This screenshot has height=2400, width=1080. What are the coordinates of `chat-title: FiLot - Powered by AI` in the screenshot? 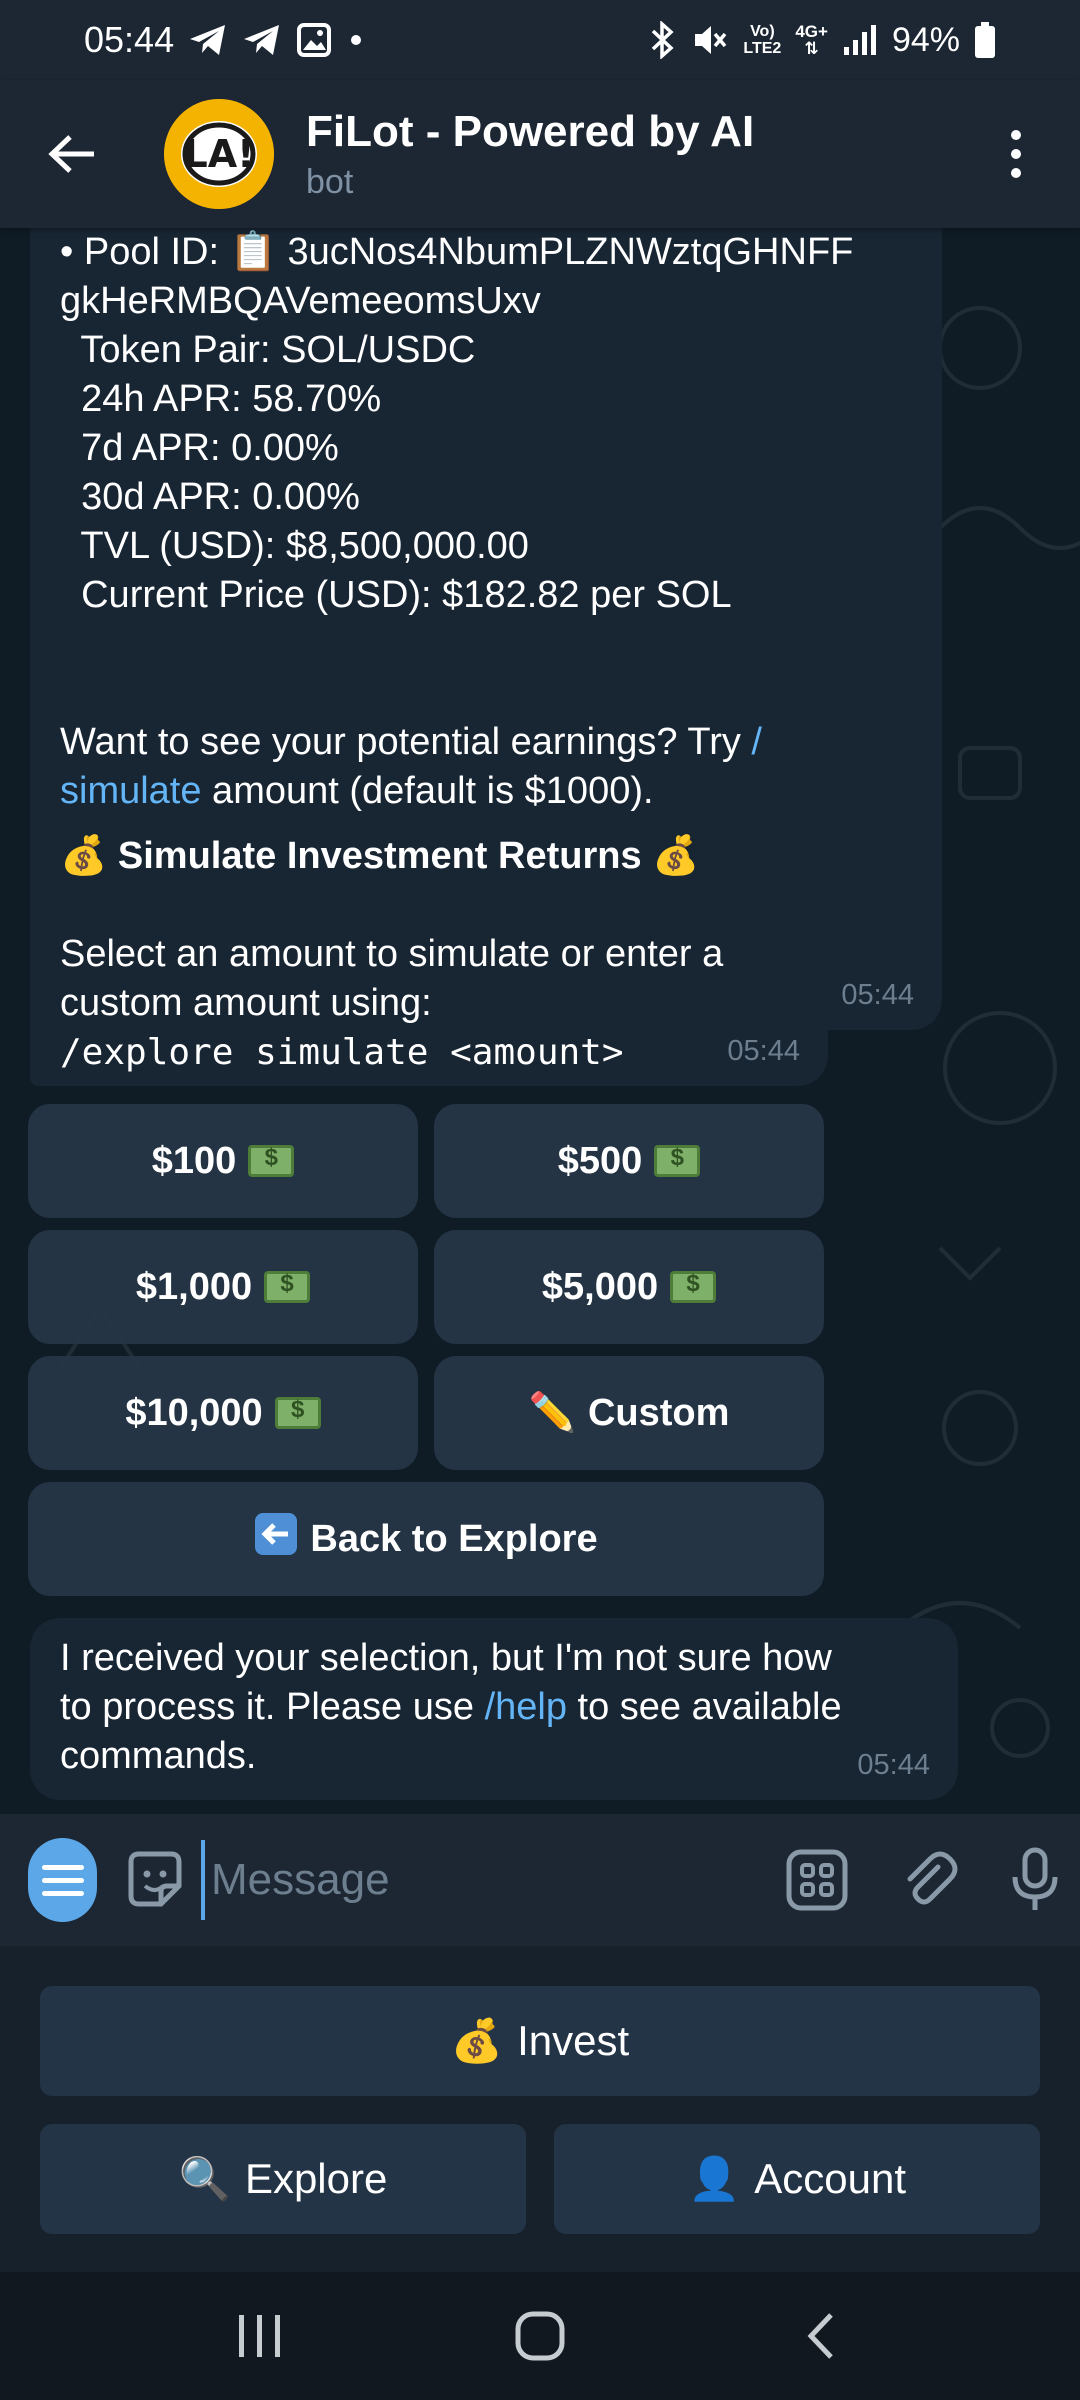 It's located at (530, 131).